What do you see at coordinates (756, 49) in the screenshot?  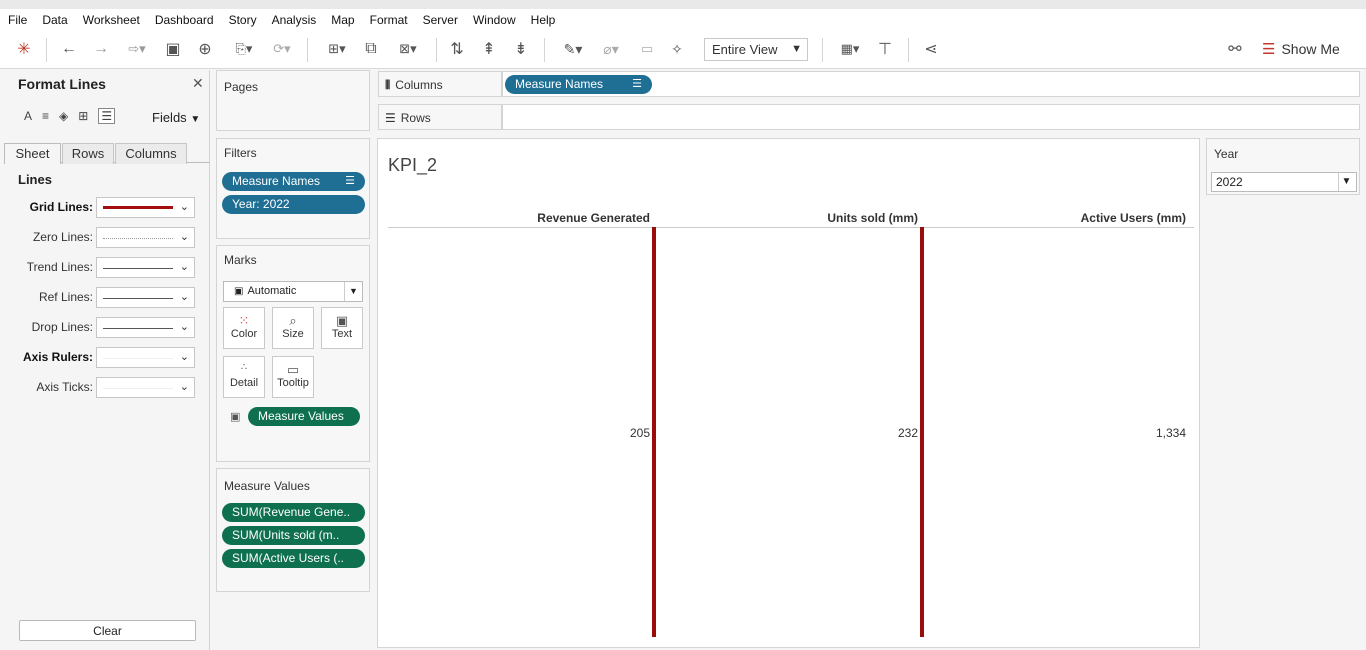 I see `fit-select: Entire View ▼` at bounding box center [756, 49].